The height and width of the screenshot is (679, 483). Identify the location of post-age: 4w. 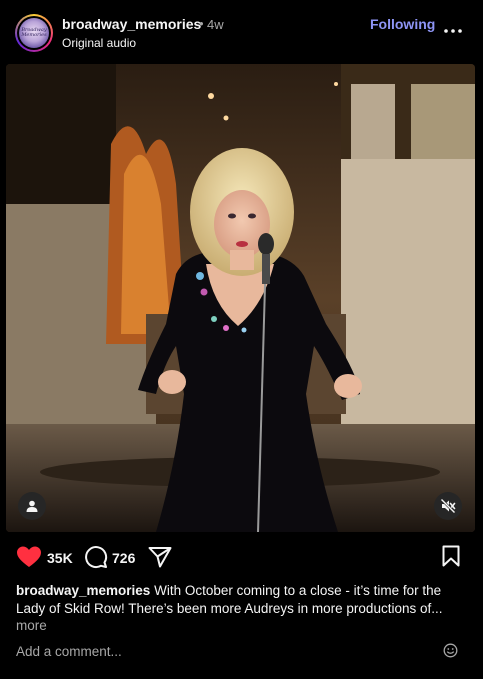
(215, 24).